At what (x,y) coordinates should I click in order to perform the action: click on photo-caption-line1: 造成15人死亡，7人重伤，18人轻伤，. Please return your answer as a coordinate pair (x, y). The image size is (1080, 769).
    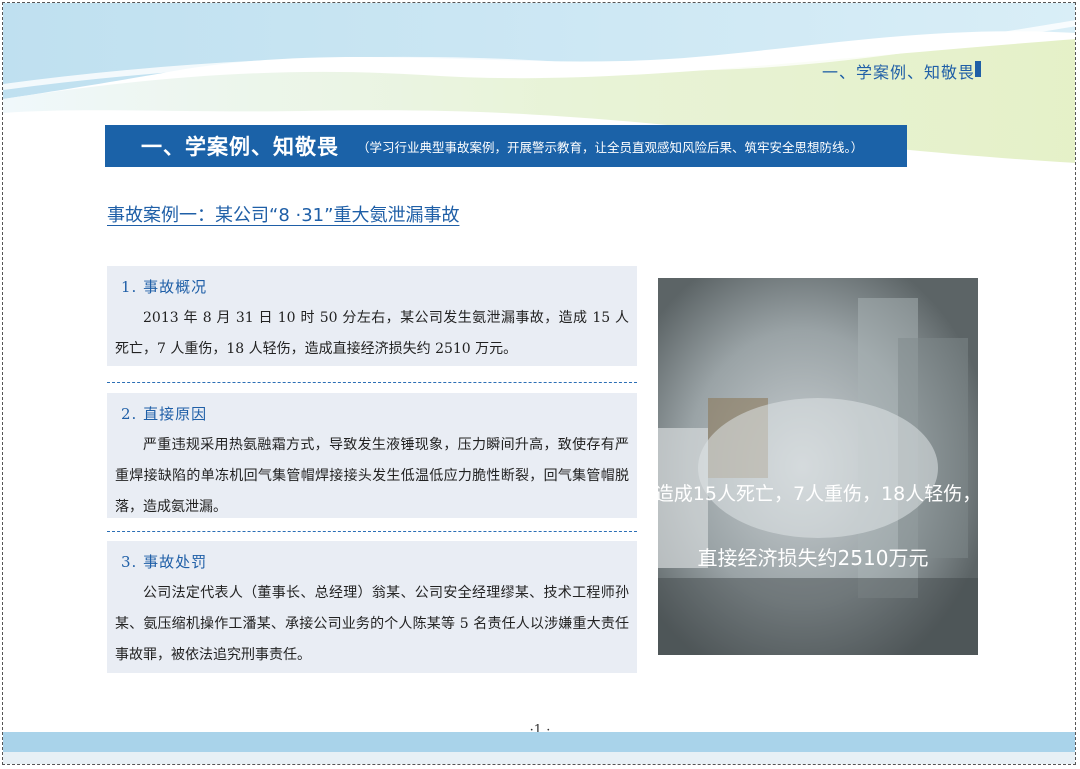
    Looking at the image, I should click on (818, 494).